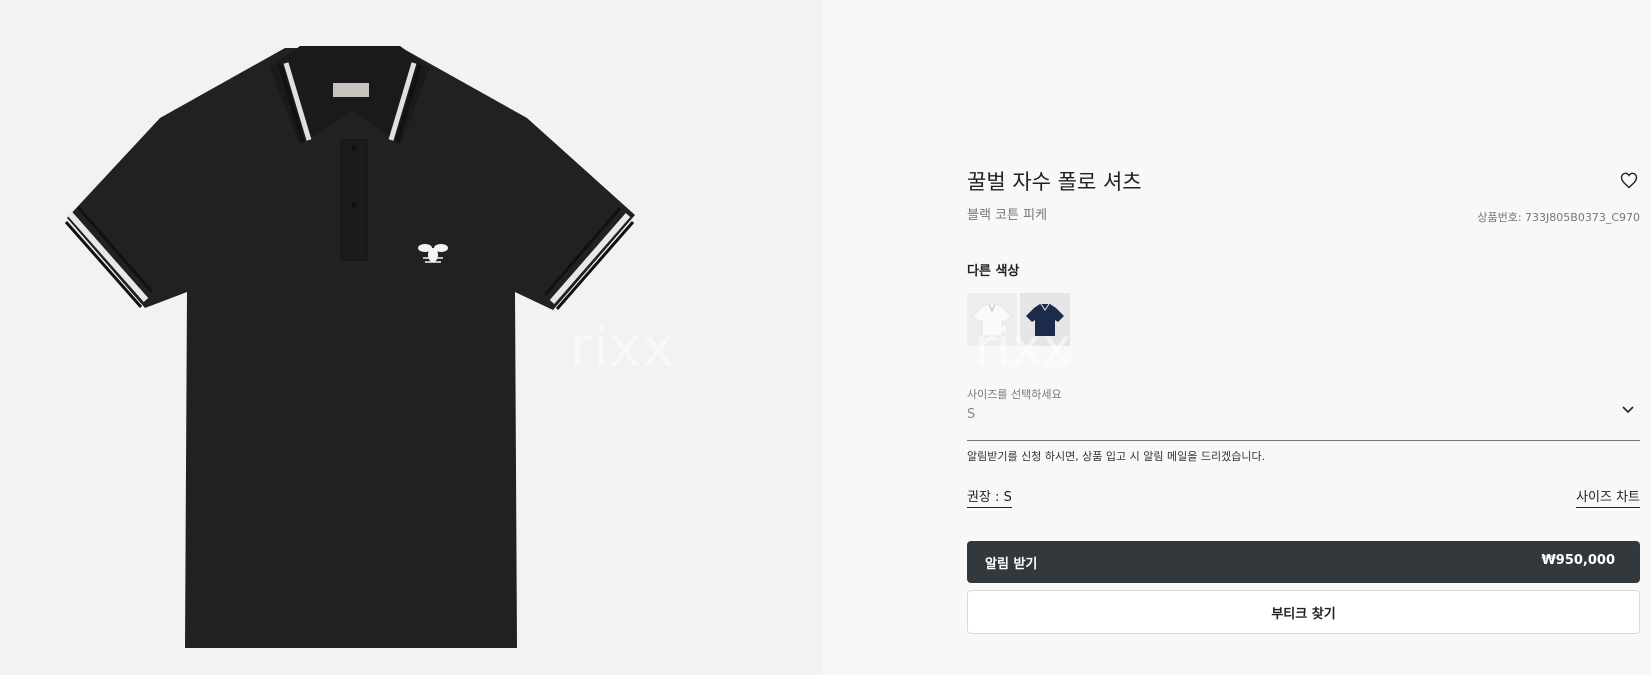  I want to click on size-select-underline, so click(1303, 440).